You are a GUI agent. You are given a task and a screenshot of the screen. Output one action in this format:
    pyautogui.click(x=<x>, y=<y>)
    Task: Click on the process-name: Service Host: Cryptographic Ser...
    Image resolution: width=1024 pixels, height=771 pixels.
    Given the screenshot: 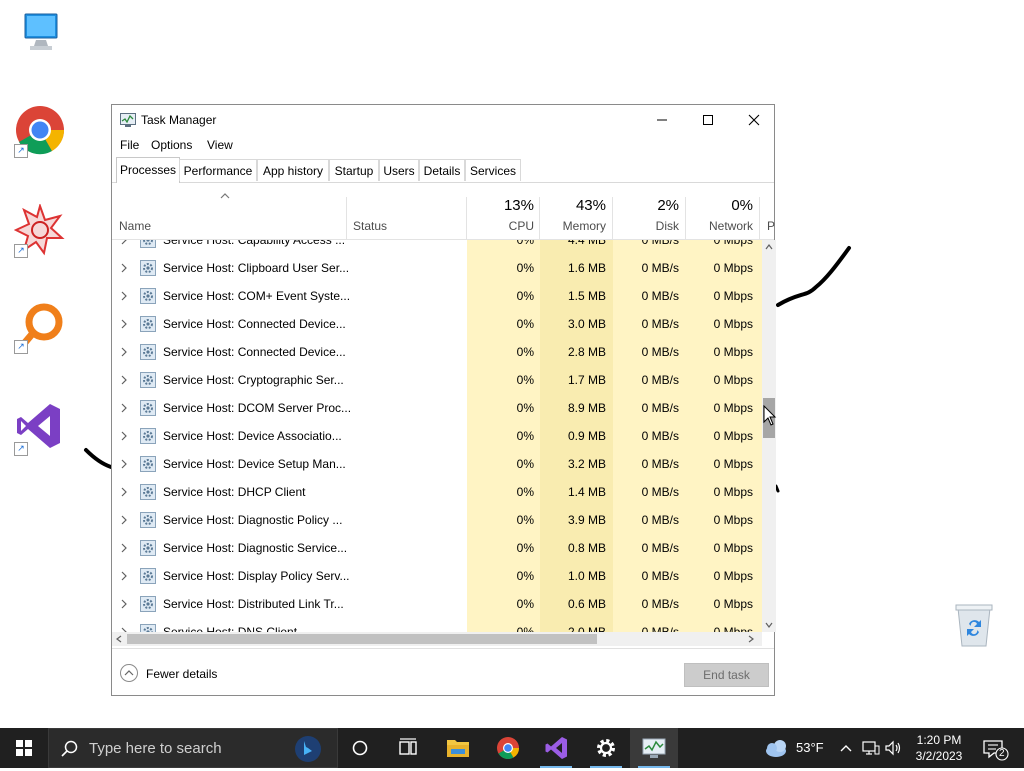 What is the action you would take?
    pyautogui.click(x=253, y=380)
    